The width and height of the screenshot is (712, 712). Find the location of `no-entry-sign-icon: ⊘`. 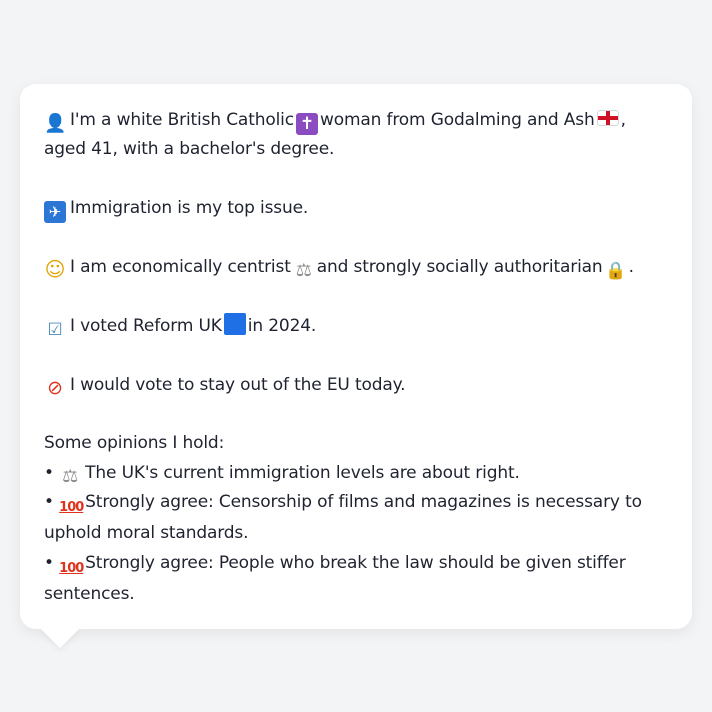

no-entry-sign-icon: ⊘ is located at coordinates (55, 387).